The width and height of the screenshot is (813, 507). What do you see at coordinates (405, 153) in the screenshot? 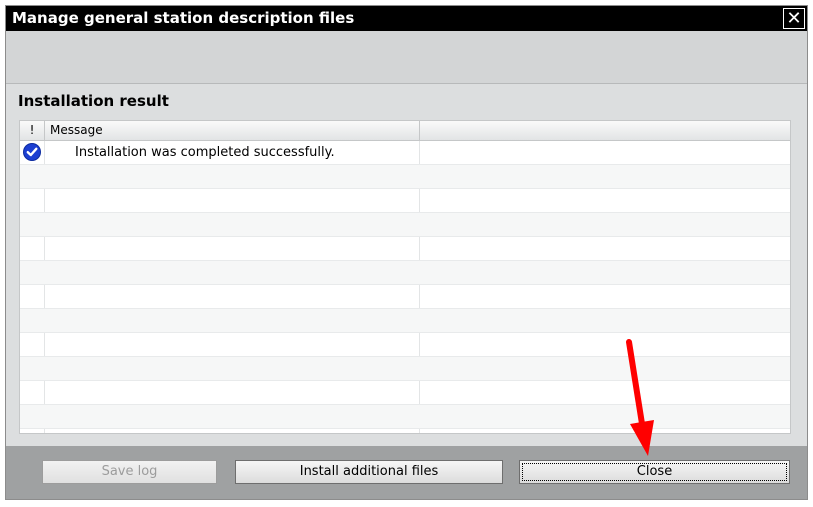
I see `table-row: Installation was completed successfully.` at bounding box center [405, 153].